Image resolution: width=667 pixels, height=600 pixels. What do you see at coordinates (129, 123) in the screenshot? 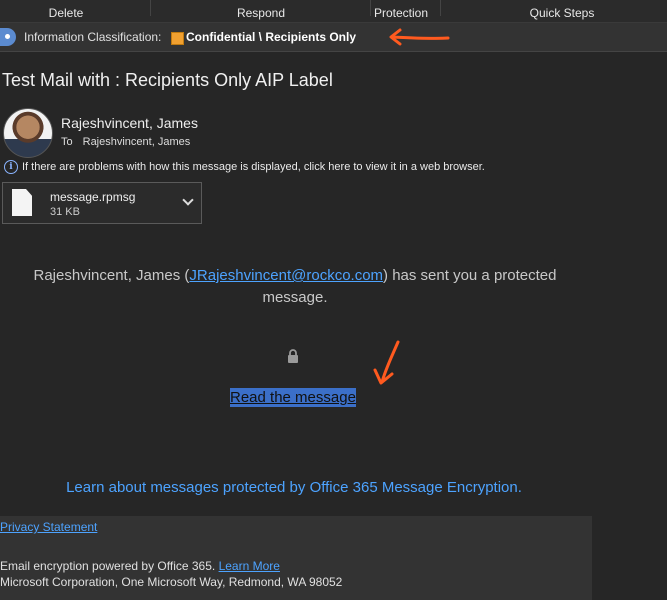
I see `sender-name: Rajeshvincent, James` at bounding box center [129, 123].